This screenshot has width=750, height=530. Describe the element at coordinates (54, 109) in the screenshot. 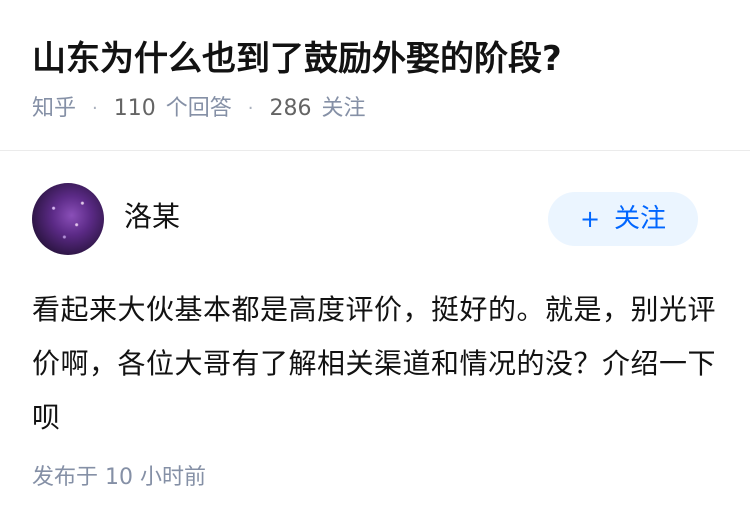

I see `source-label: 知乎` at that location.